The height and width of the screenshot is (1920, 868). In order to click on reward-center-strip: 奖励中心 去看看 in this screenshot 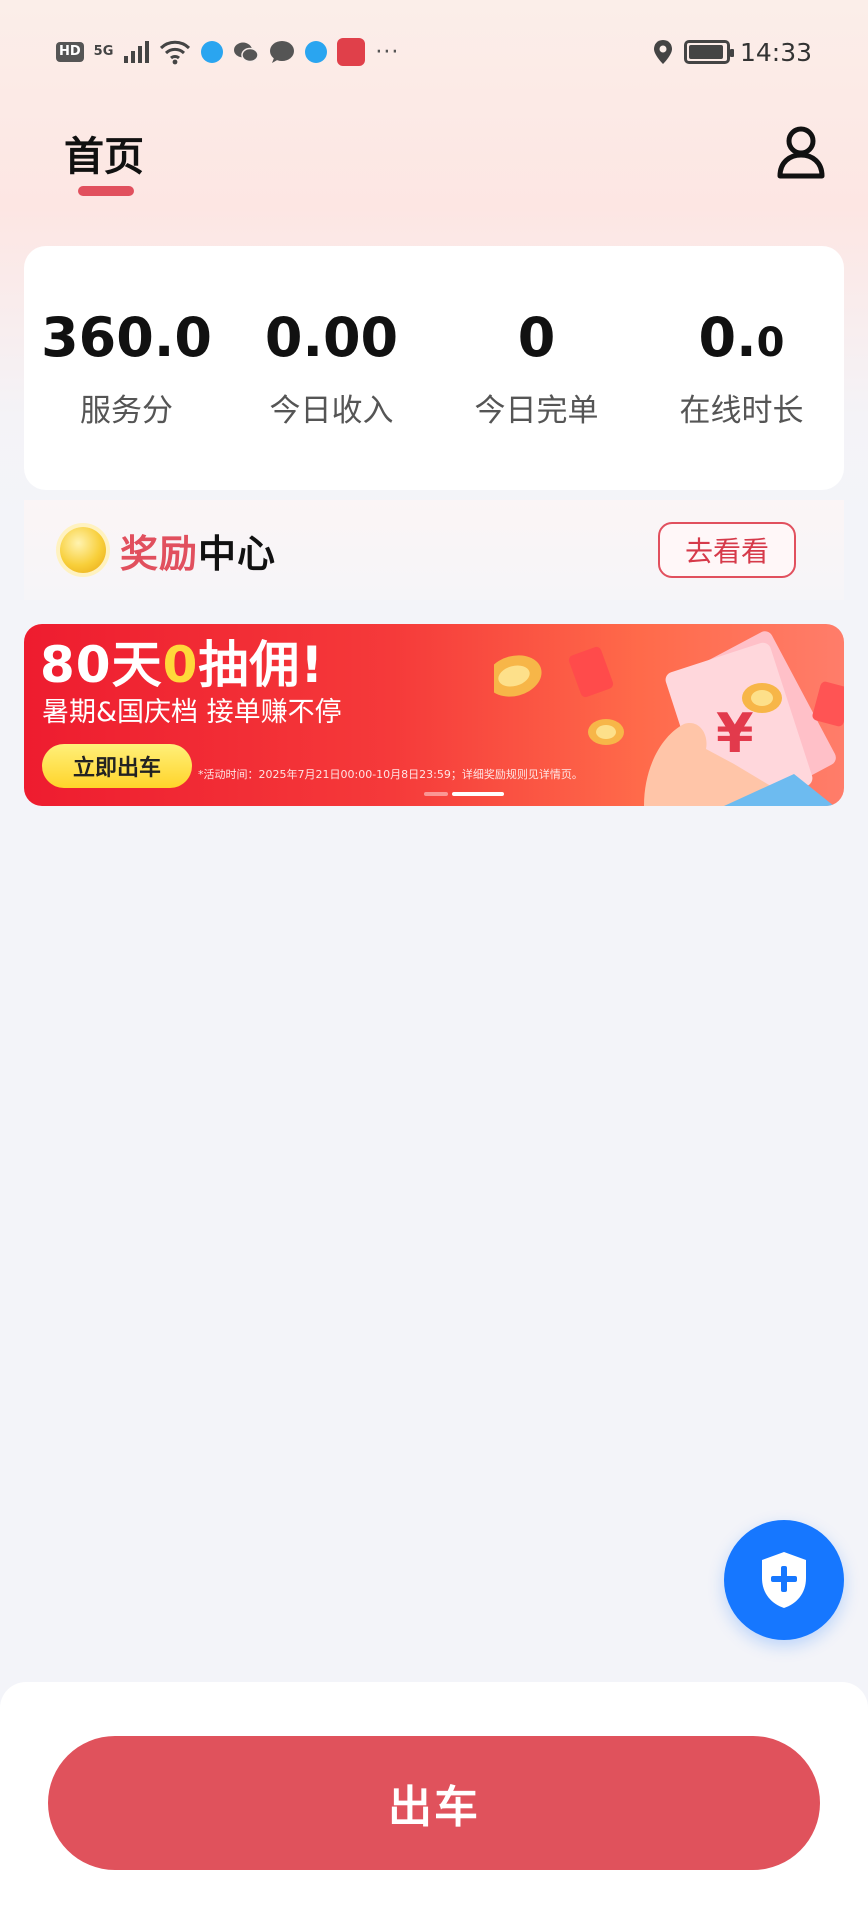, I will do `click(434, 550)`.